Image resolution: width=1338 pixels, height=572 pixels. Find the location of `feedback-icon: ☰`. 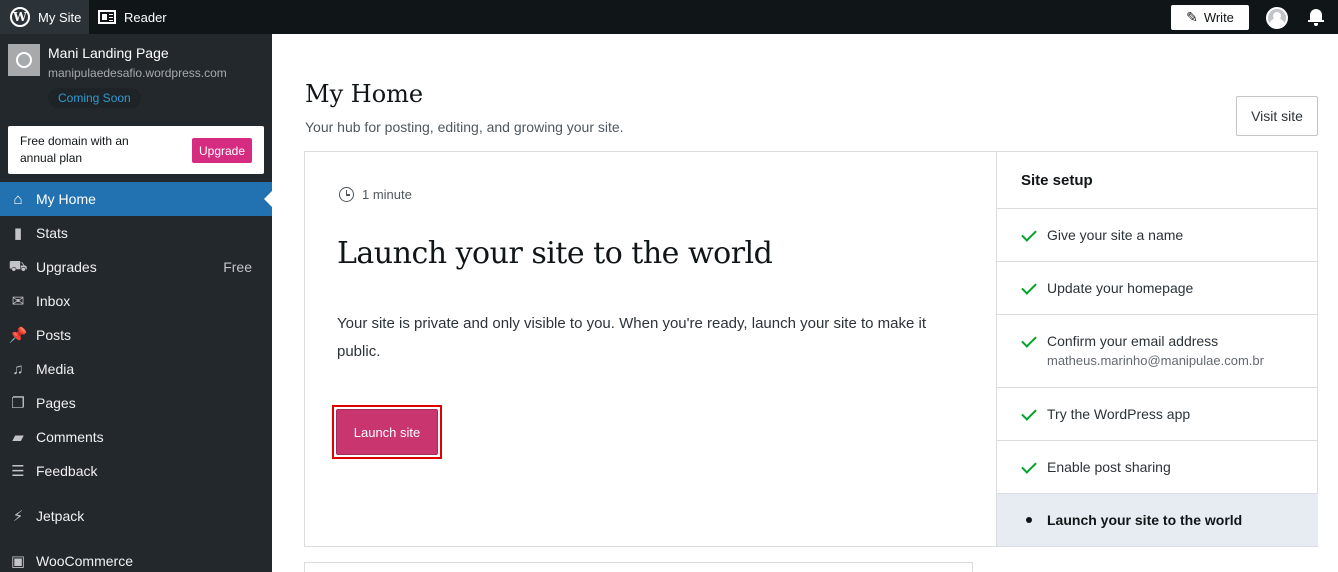

feedback-icon: ☰ is located at coordinates (18, 471).